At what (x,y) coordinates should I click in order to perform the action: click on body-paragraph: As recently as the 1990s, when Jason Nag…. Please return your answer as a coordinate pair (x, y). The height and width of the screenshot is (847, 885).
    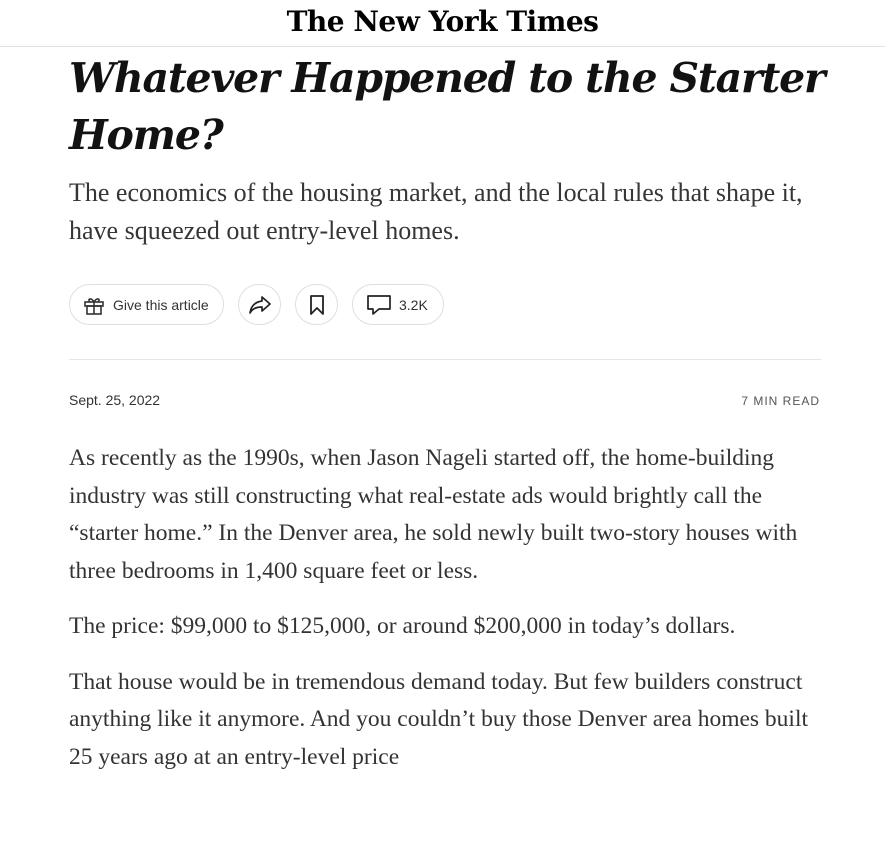
    Looking at the image, I should click on (433, 514).